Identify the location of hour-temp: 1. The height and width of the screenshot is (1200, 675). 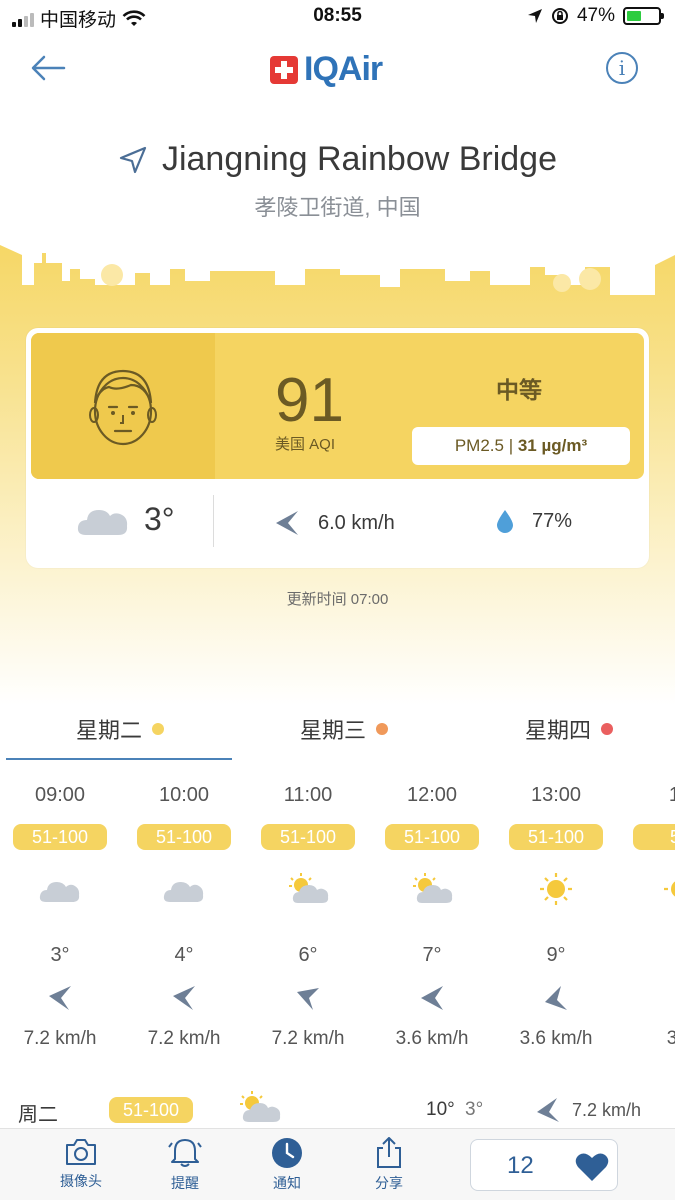
(652, 955).